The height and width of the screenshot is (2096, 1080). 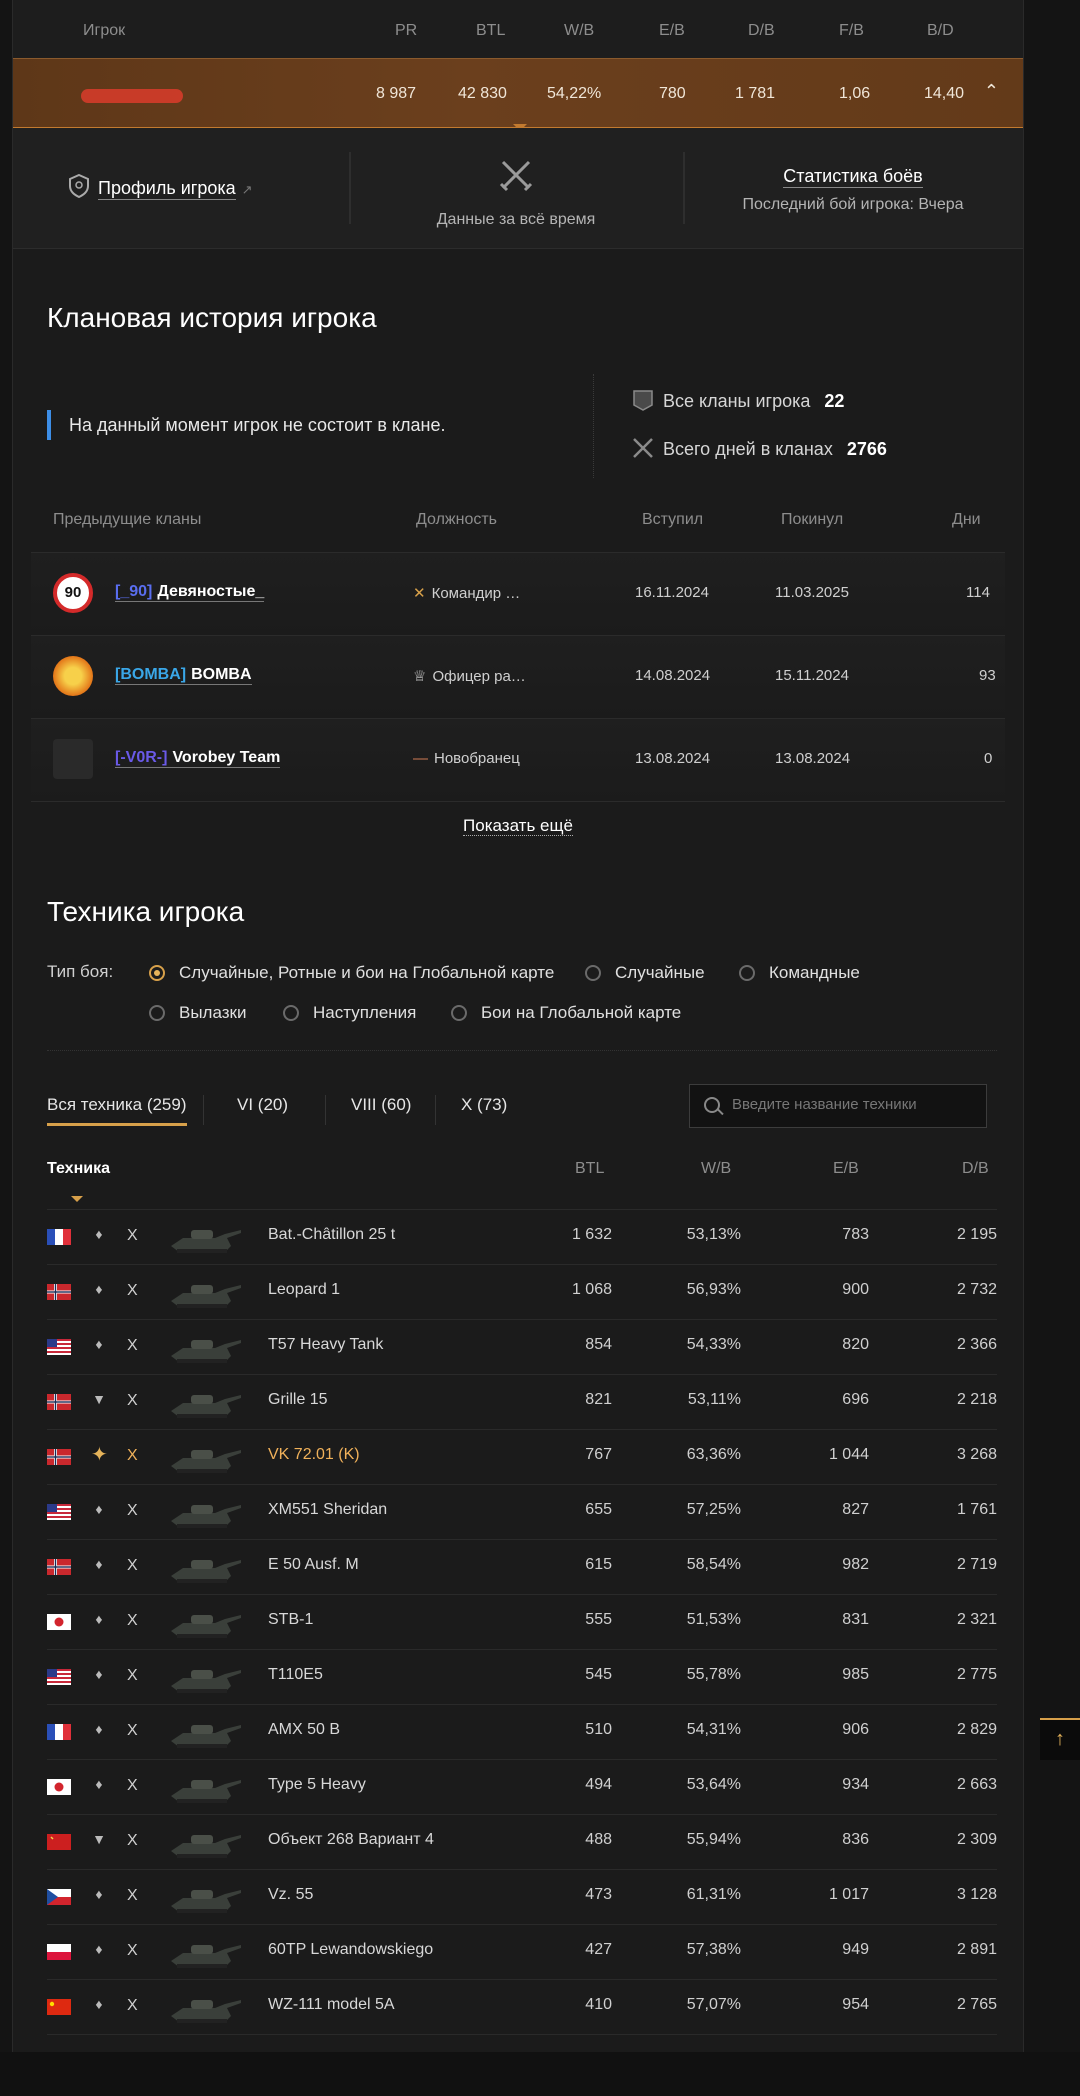 What do you see at coordinates (304, 1290) in the screenshot?
I see `vehicle-name: Leopard 1` at bounding box center [304, 1290].